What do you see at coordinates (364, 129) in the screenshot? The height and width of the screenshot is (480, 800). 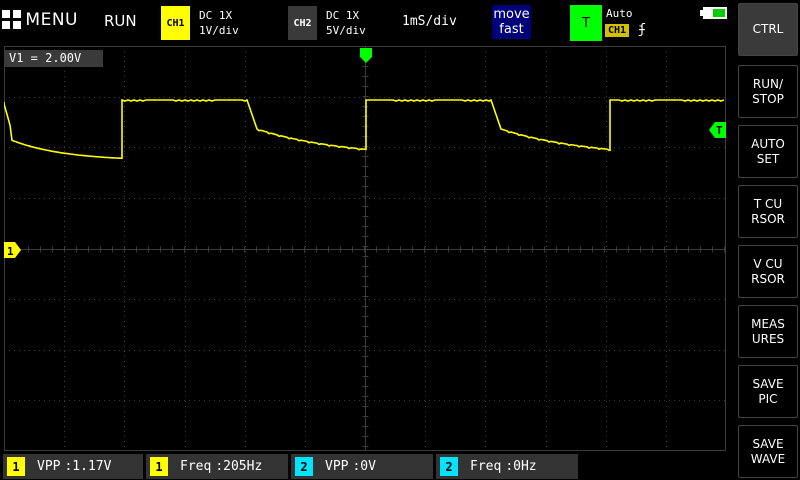 I see `ch1-trace` at bounding box center [364, 129].